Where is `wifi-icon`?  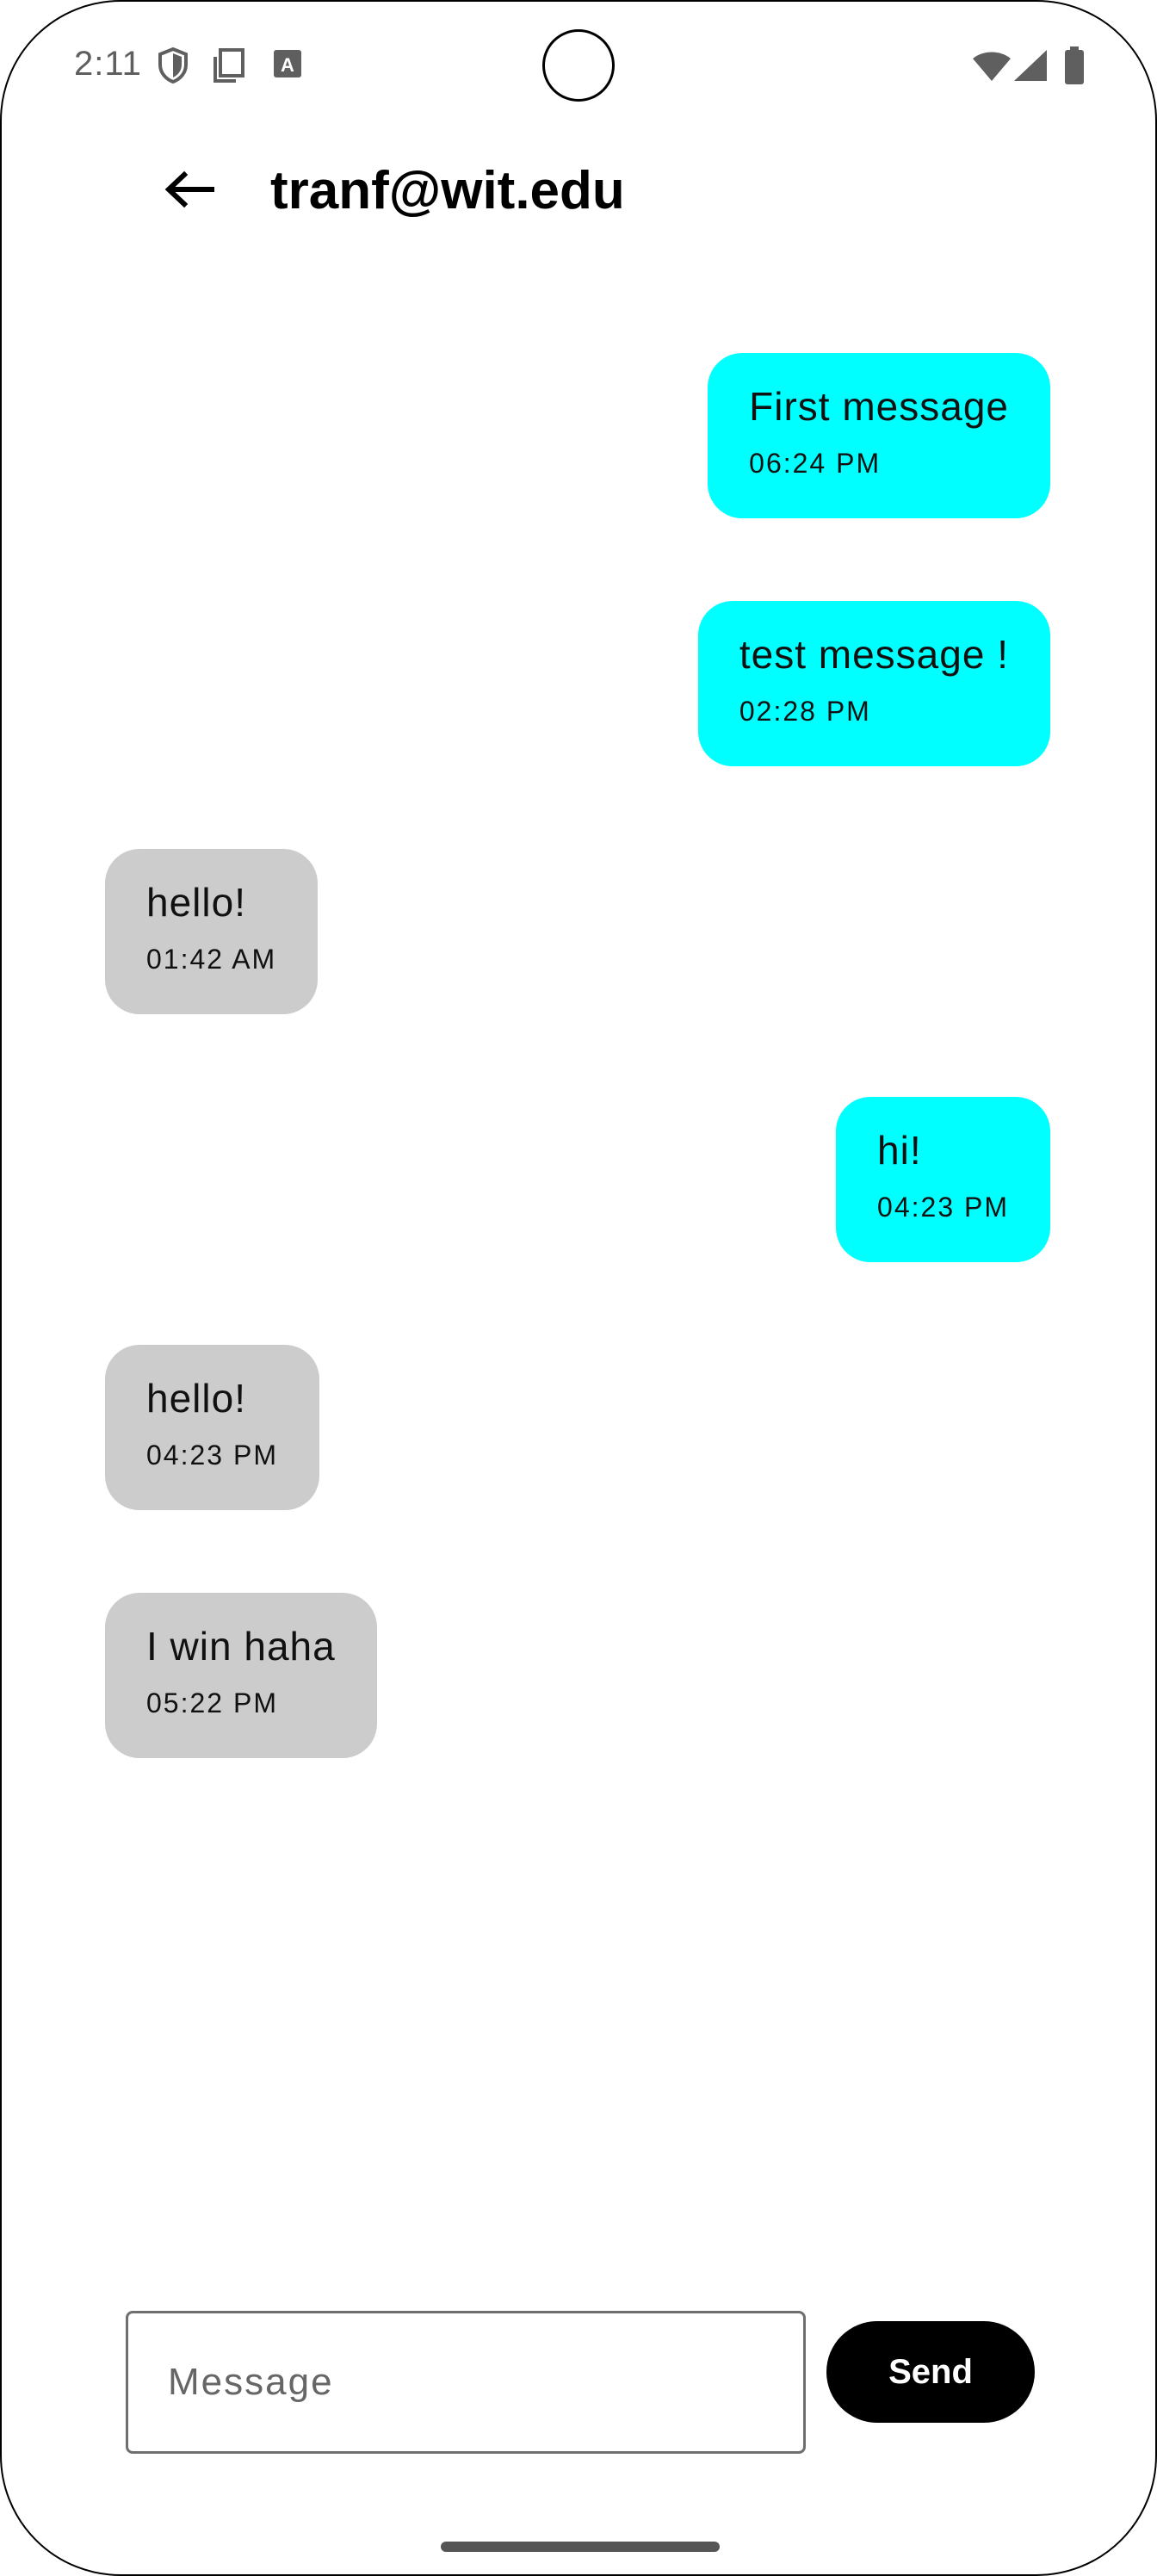 wifi-icon is located at coordinates (992, 67).